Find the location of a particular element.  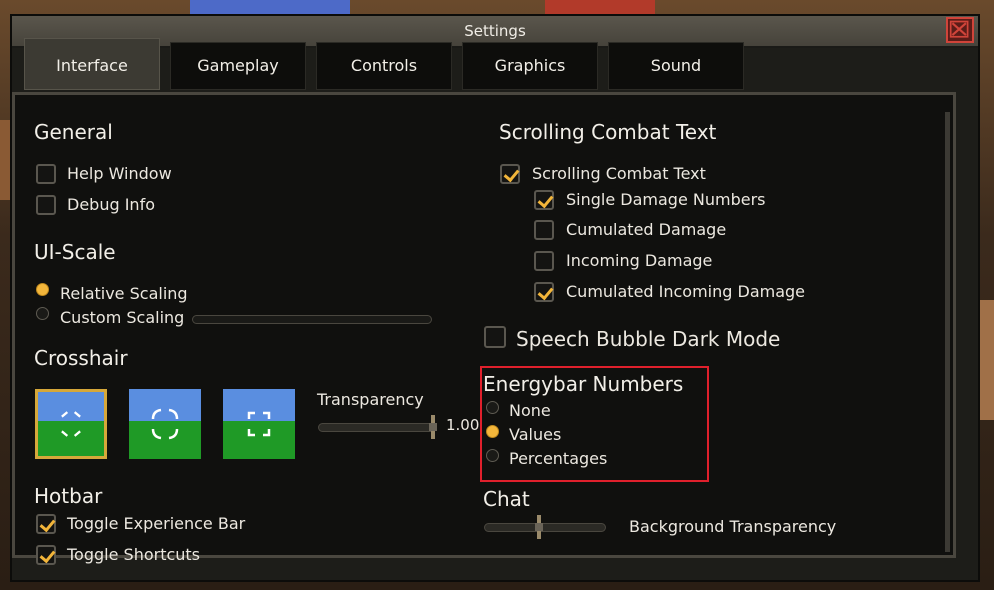

sct-master-label: Scrolling Combat Text is located at coordinates (619, 173).